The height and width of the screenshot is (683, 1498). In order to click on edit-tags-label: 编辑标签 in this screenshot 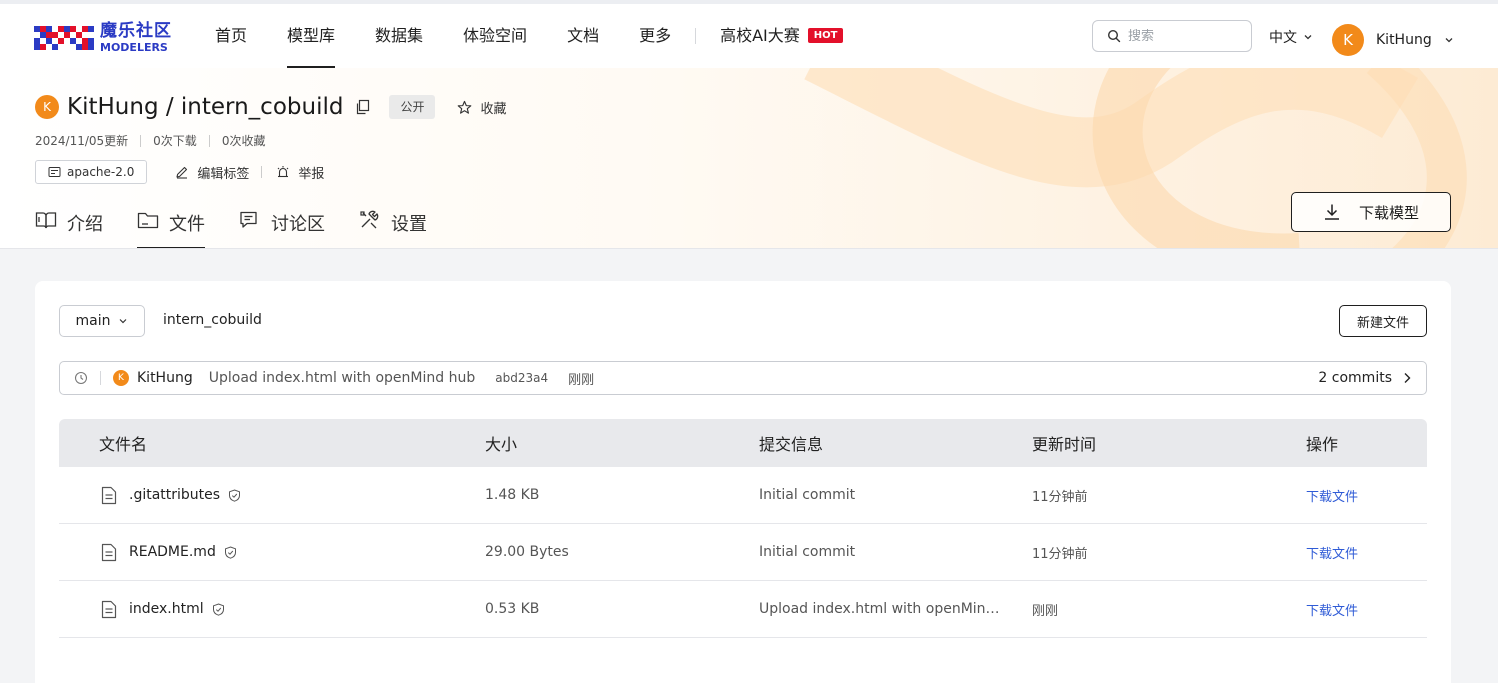, I will do `click(223, 174)`.